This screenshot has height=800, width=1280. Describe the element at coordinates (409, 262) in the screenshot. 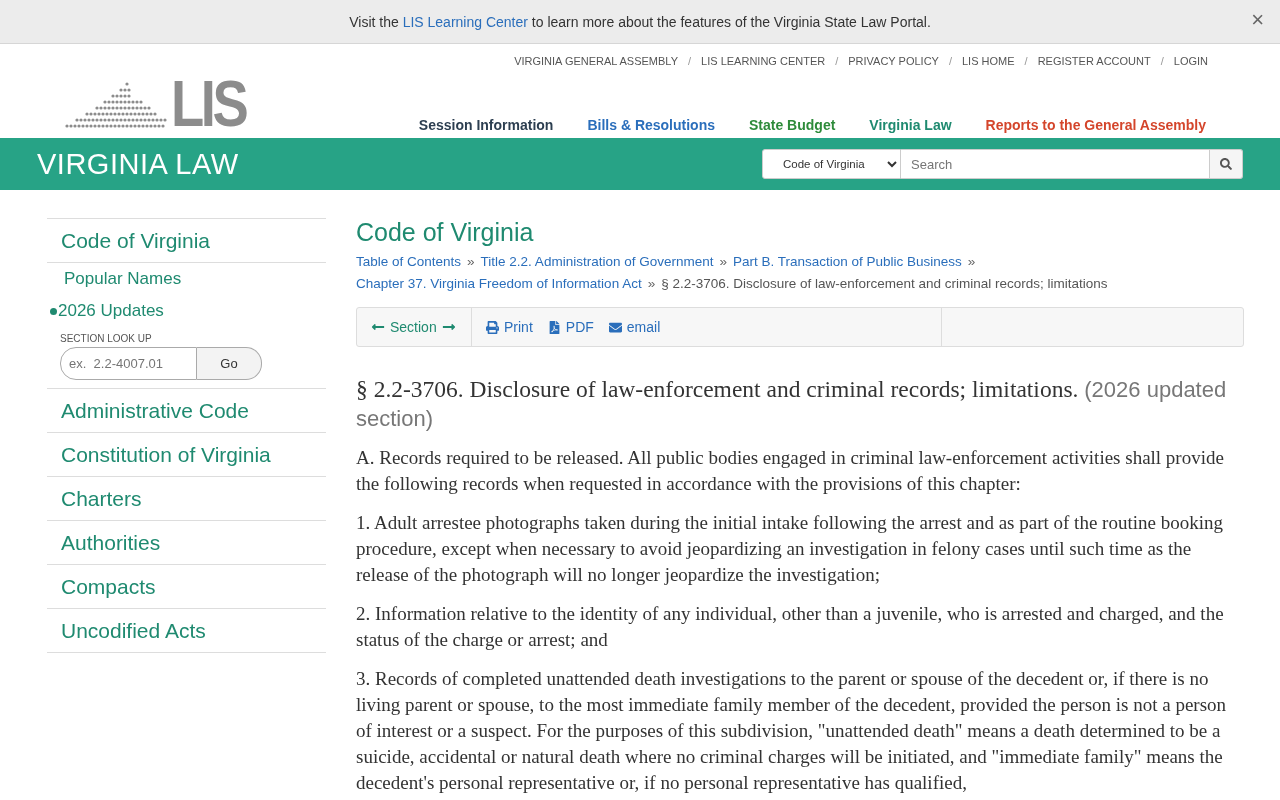

I see `breadcrumb-link: Table of Contents` at that location.